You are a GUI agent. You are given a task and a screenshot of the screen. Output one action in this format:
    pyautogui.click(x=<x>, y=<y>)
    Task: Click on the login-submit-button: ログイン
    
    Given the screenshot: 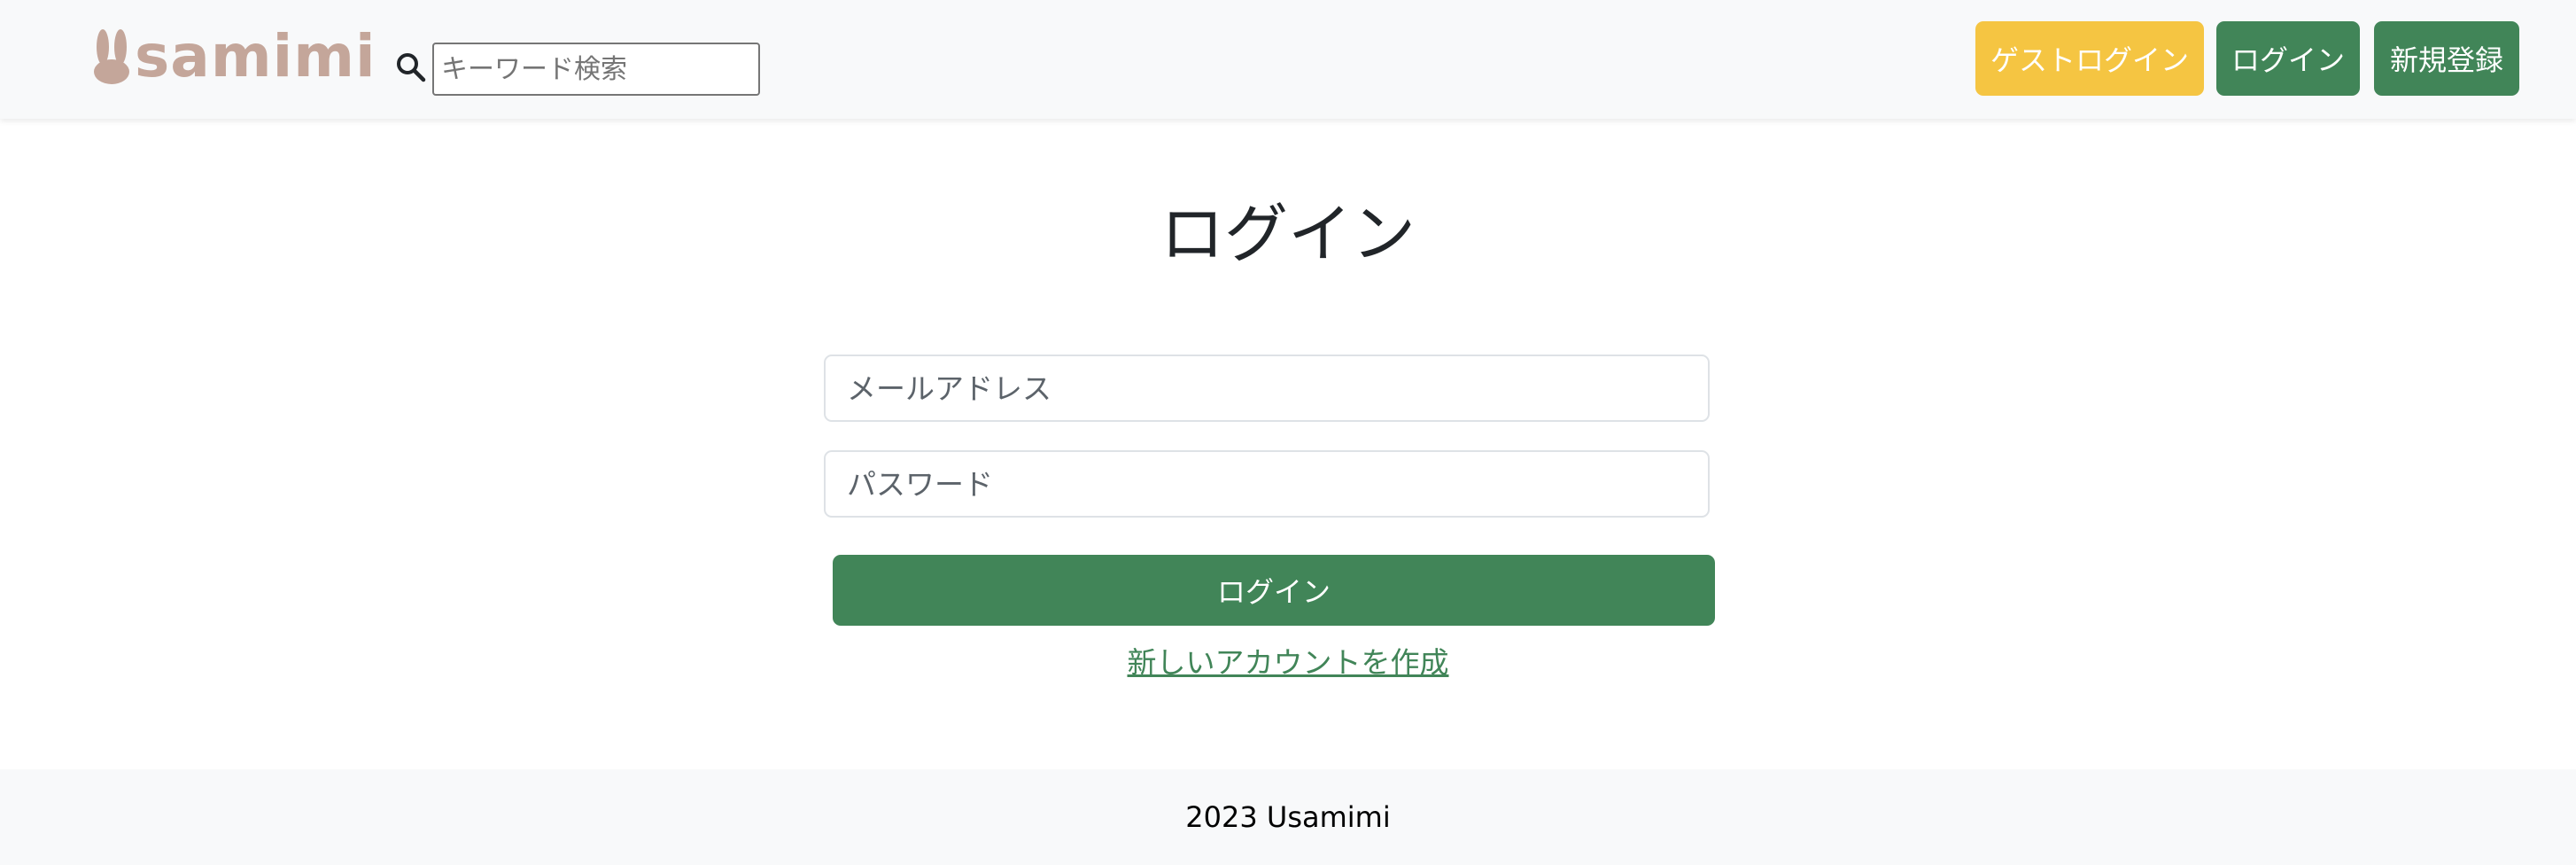 What is the action you would take?
    pyautogui.click(x=1274, y=590)
    